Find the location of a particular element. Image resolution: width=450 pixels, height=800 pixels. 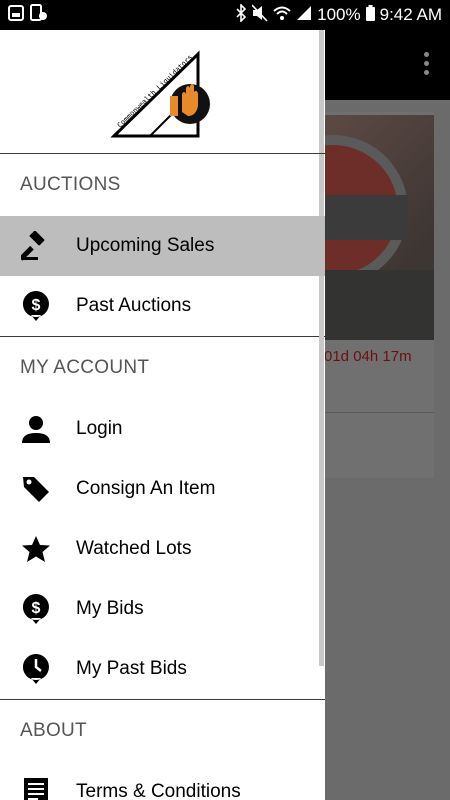

clock-time: 9:42 AM is located at coordinates (410, 14).